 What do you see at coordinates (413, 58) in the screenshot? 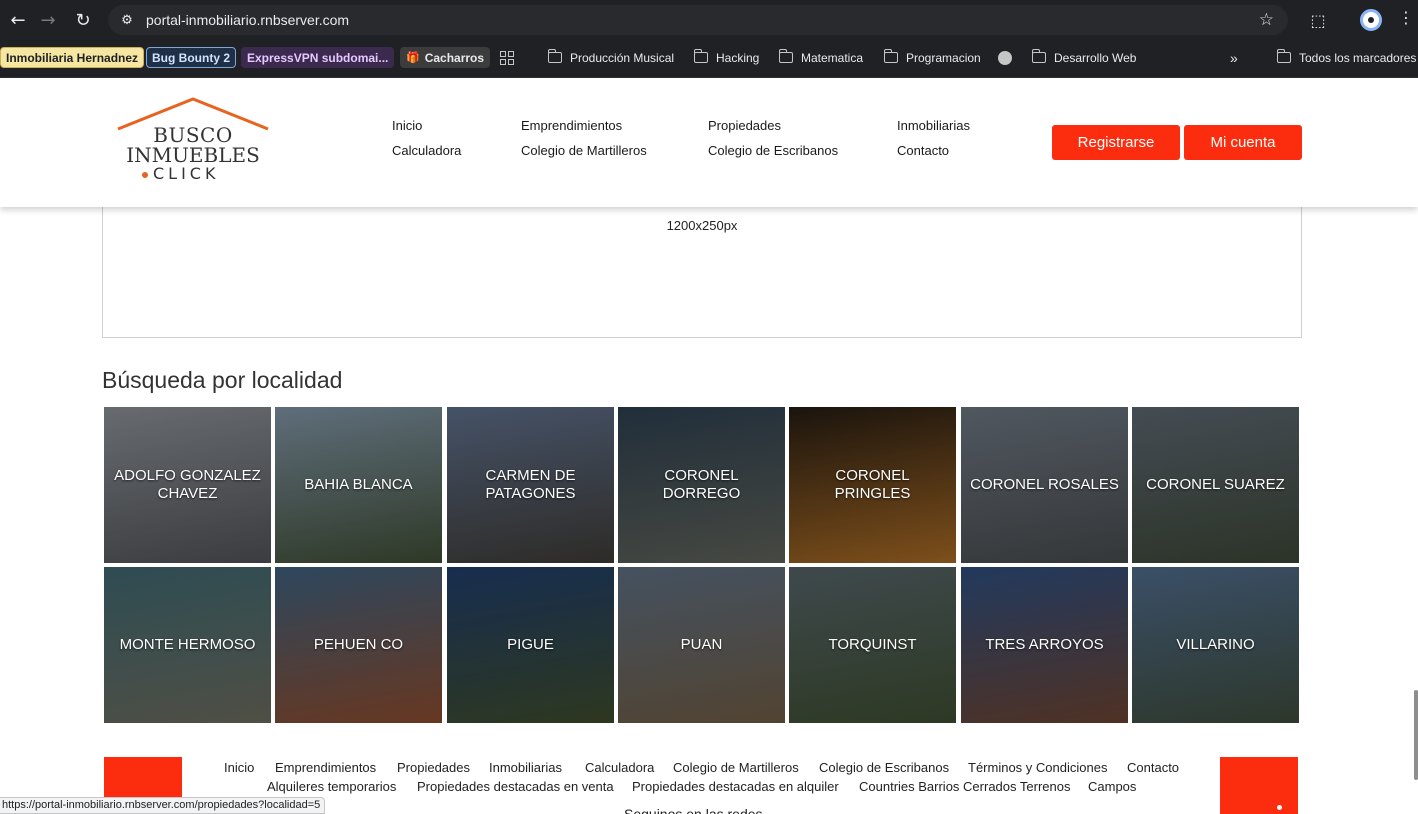
I see `gift-icon: 🎁` at bounding box center [413, 58].